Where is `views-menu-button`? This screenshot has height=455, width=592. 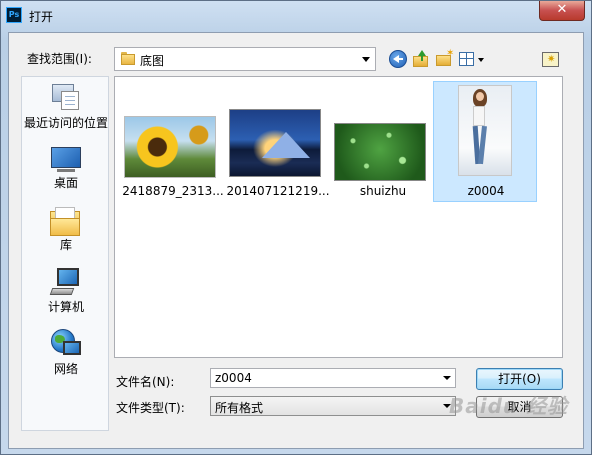 views-menu-button is located at coordinates (473, 59).